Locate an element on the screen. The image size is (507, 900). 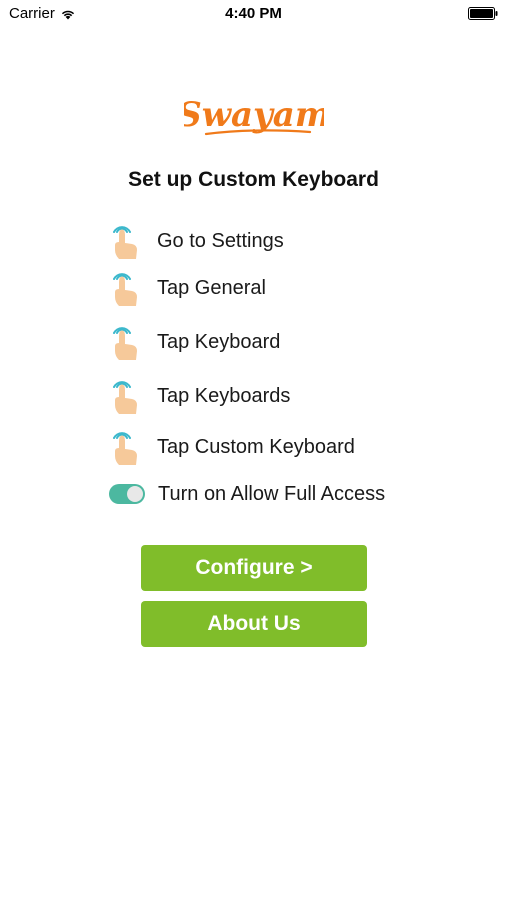
status-time: 4:40 PM is located at coordinates (253, 13).